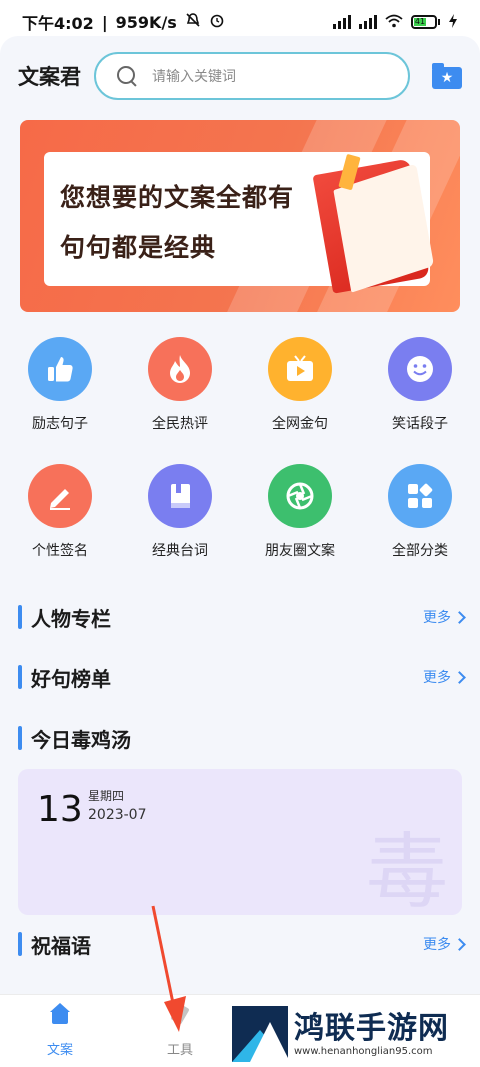  What do you see at coordinates (300, 551) in the screenshot?
I see `category-label: 朋友圈文案` at bounding box center [300, 551].